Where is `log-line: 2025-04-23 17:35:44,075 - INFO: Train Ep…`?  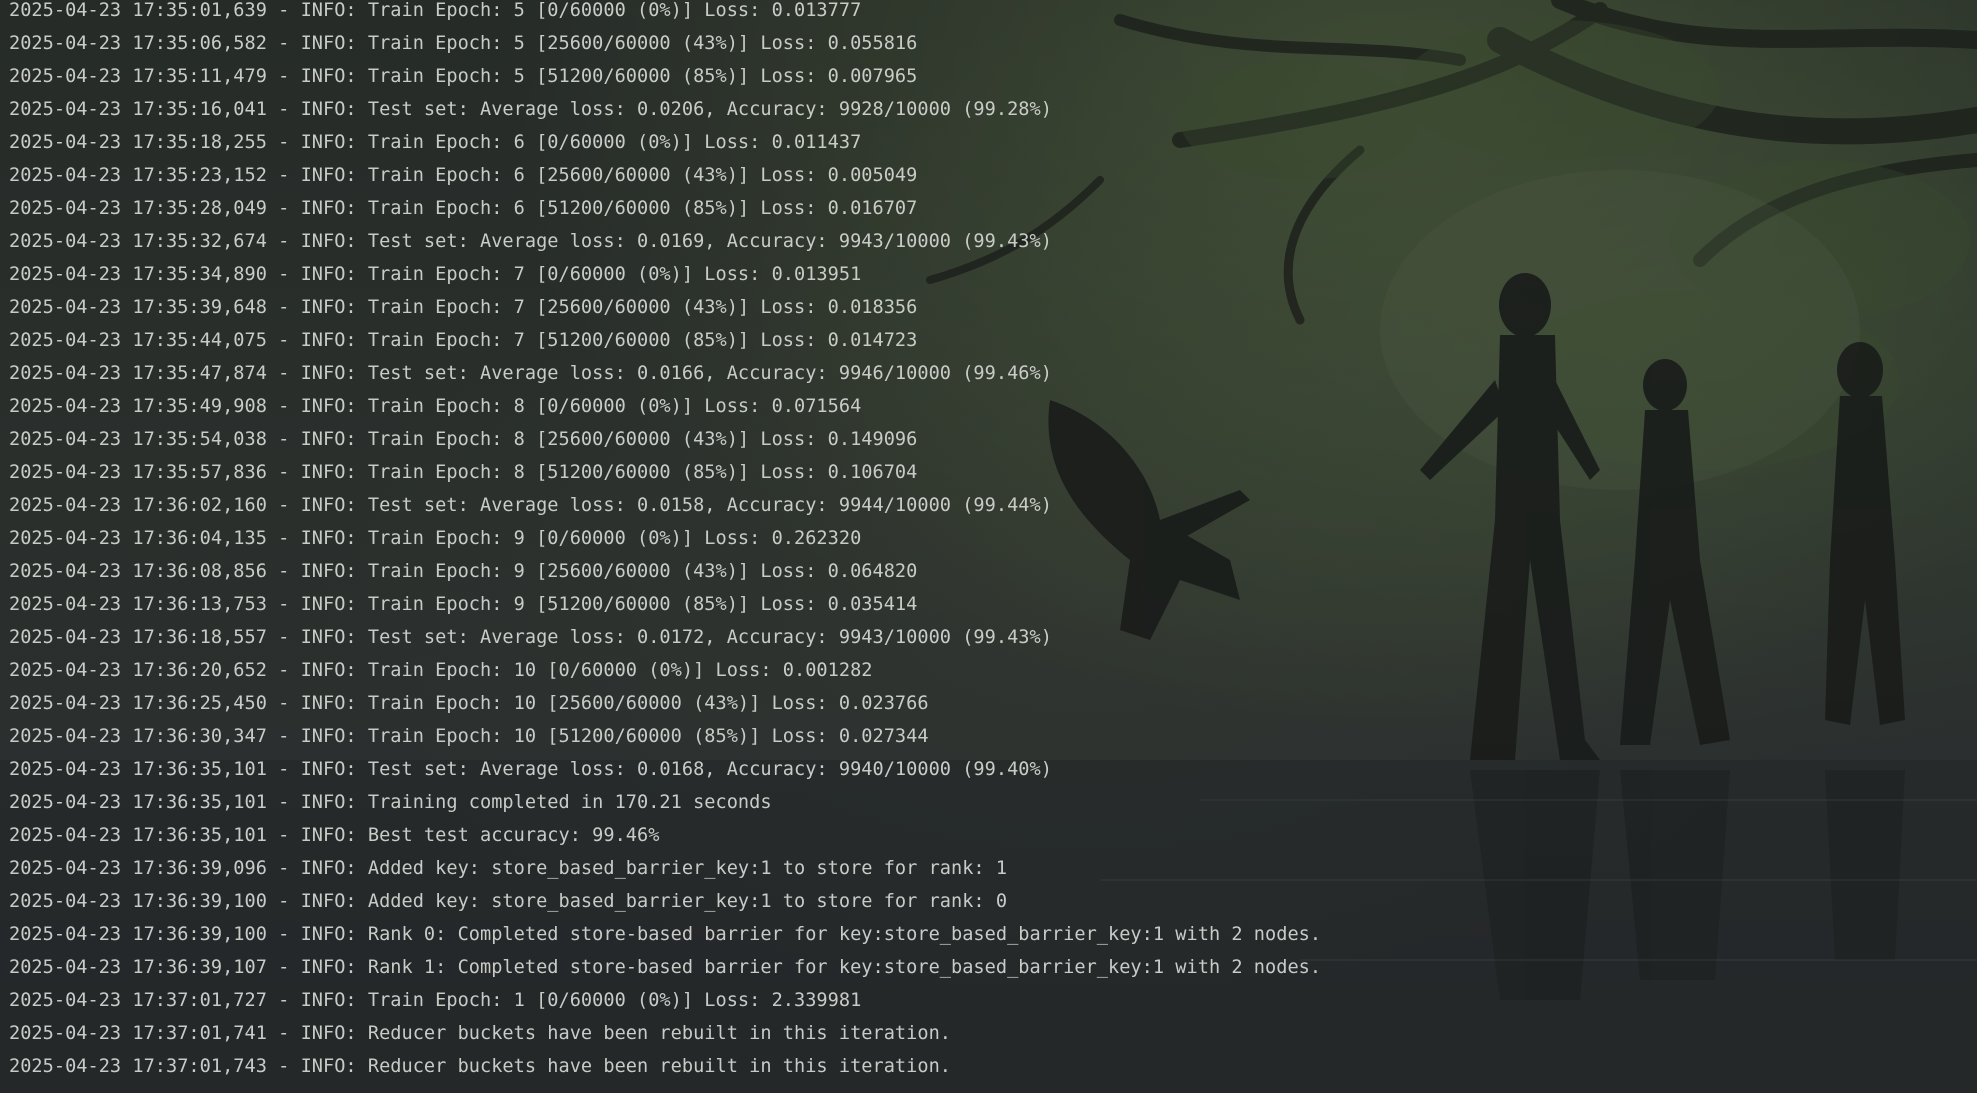 log-line: 2025-04-23 17:35:44,075 - INFO: Train Ep… is located at coordinates (463, 340).